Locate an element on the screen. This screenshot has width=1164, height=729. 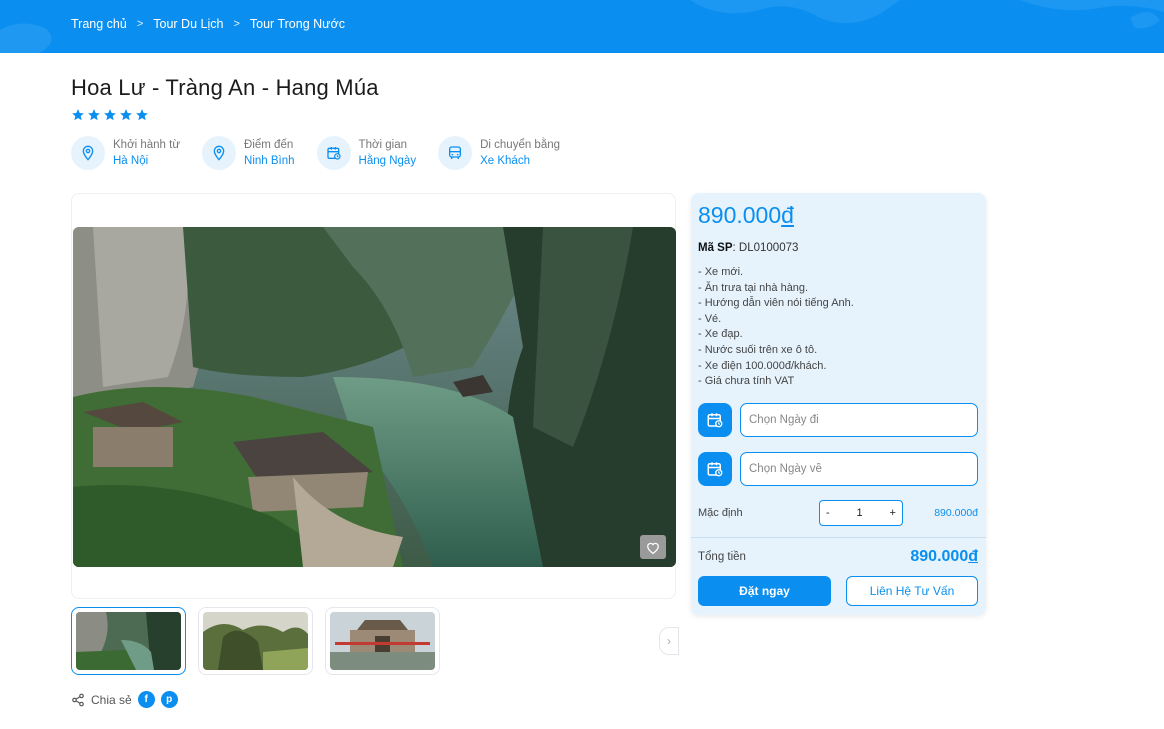
quantity-stepper: - 1 + is located at coordinates (861, 513).